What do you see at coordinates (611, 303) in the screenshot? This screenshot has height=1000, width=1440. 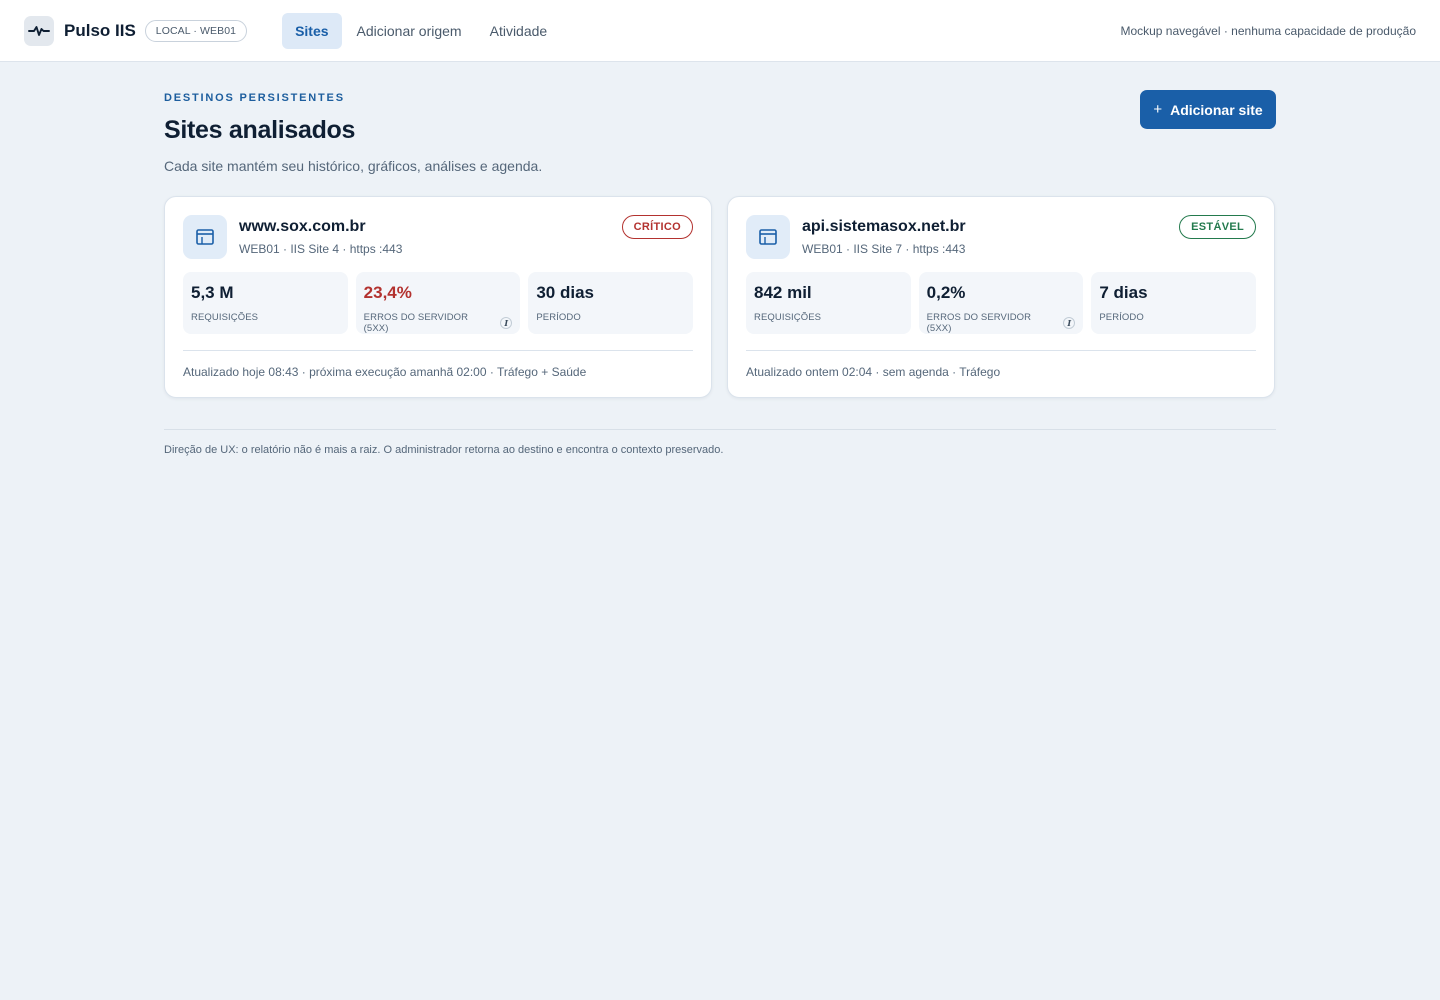 I see `metric-period: 30 dias PERÍODO` at bounding box center [611, 303].